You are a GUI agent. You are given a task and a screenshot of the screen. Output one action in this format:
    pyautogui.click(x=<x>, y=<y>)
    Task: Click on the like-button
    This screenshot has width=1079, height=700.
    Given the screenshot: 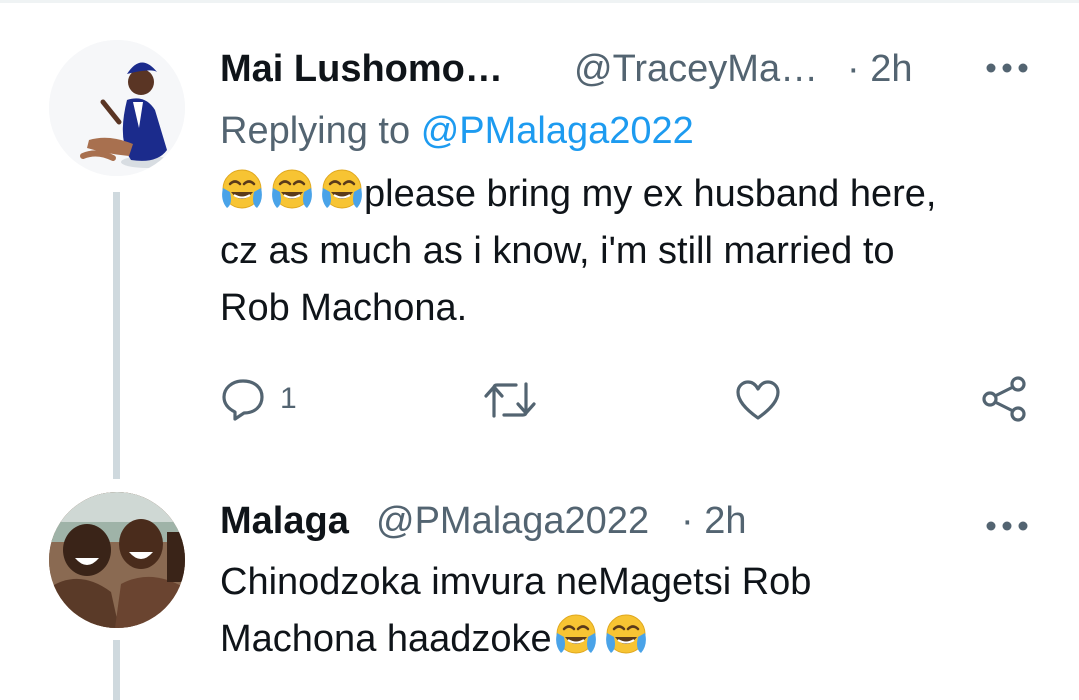 What is the action you would take?
    pyautogui.click(x=758, y=400)
    